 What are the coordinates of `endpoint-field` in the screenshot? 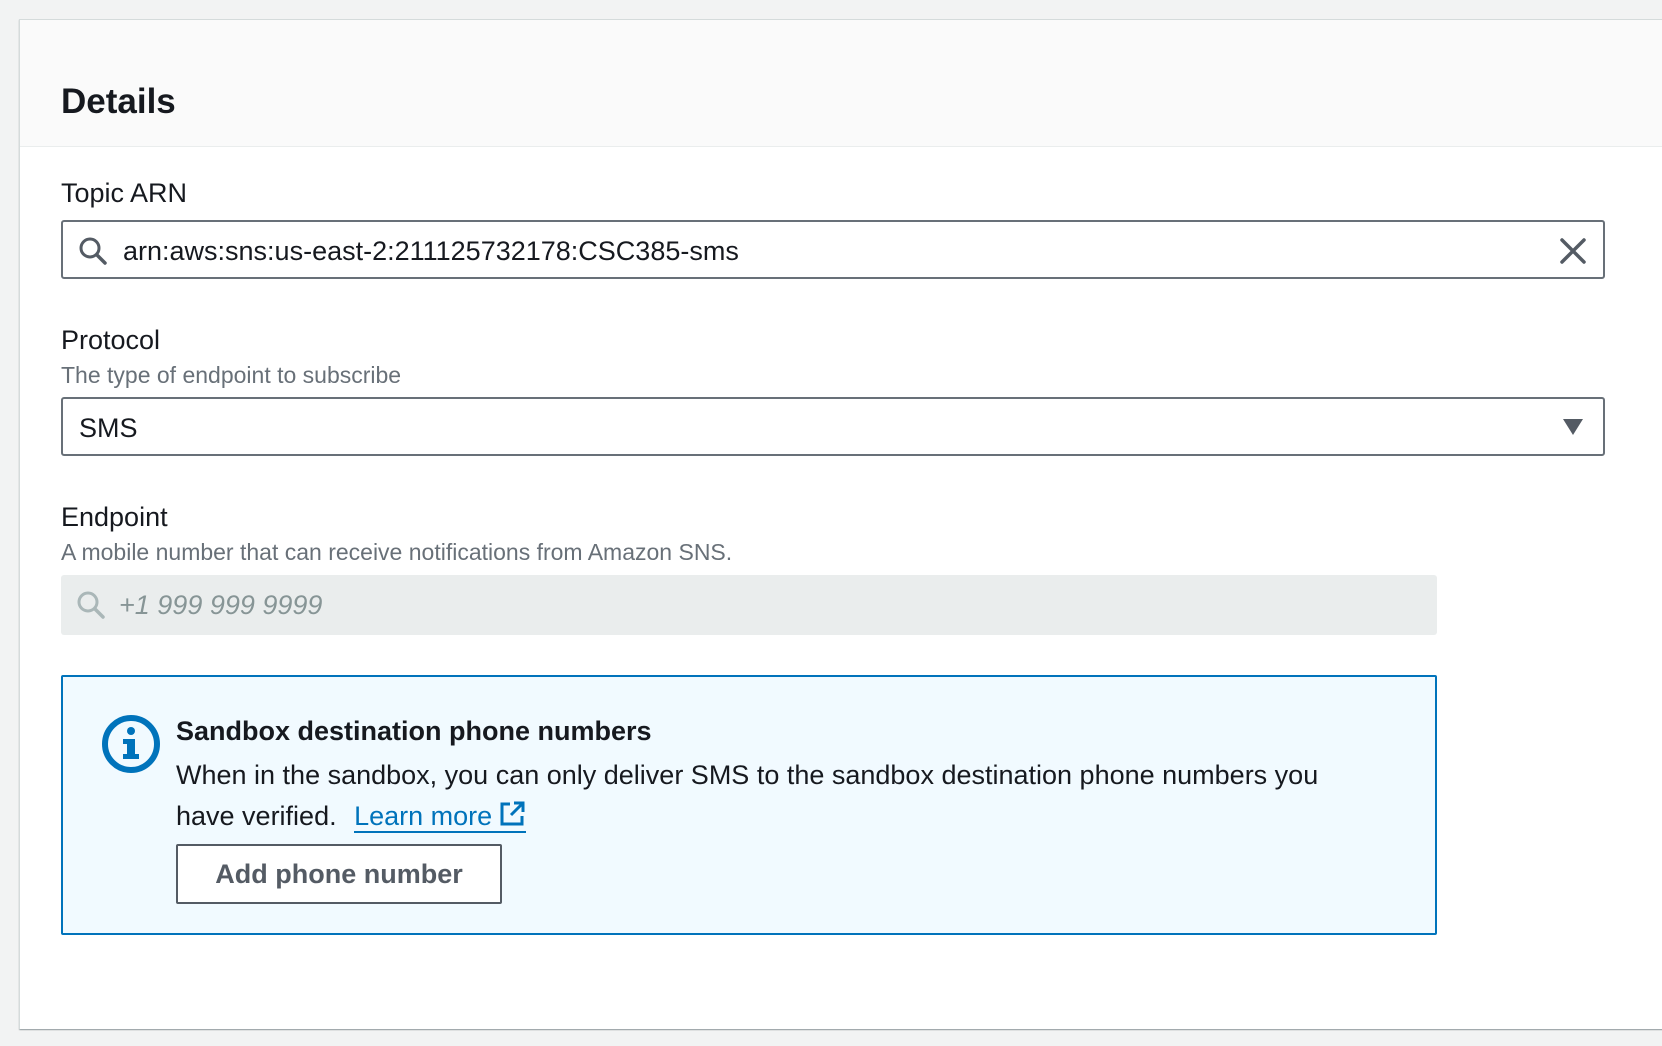 It's located at (749, 605).